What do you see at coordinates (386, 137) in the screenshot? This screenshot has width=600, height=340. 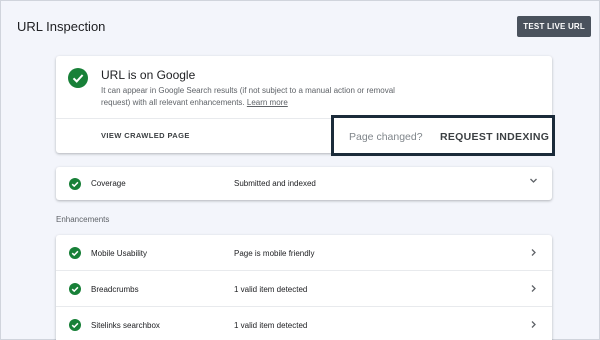 I see `page-changed-text: Page changed?` at bounding box center [386, 137].